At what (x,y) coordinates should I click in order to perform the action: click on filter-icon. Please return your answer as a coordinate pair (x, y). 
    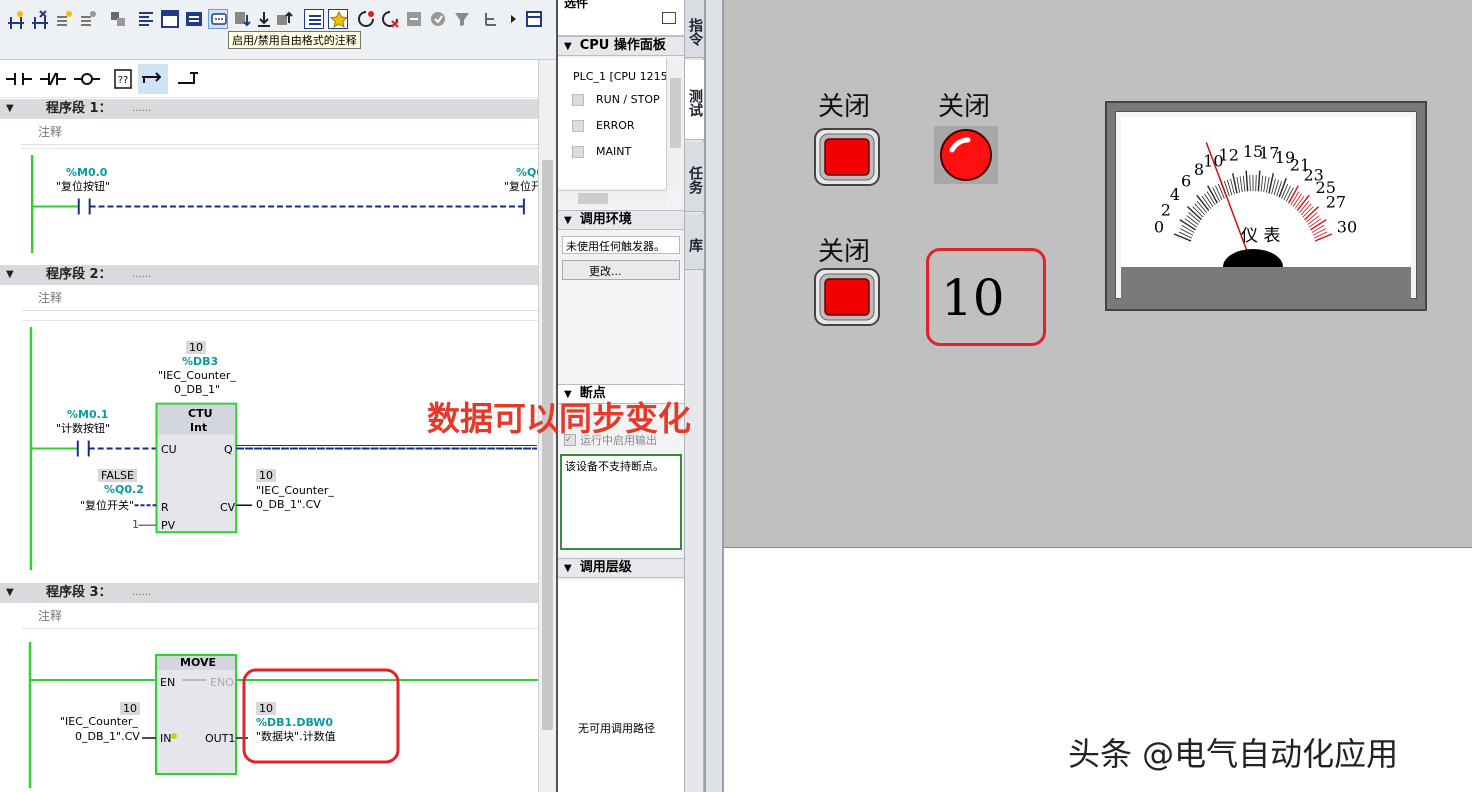
    Looking at the image, I should click on (462, 19).